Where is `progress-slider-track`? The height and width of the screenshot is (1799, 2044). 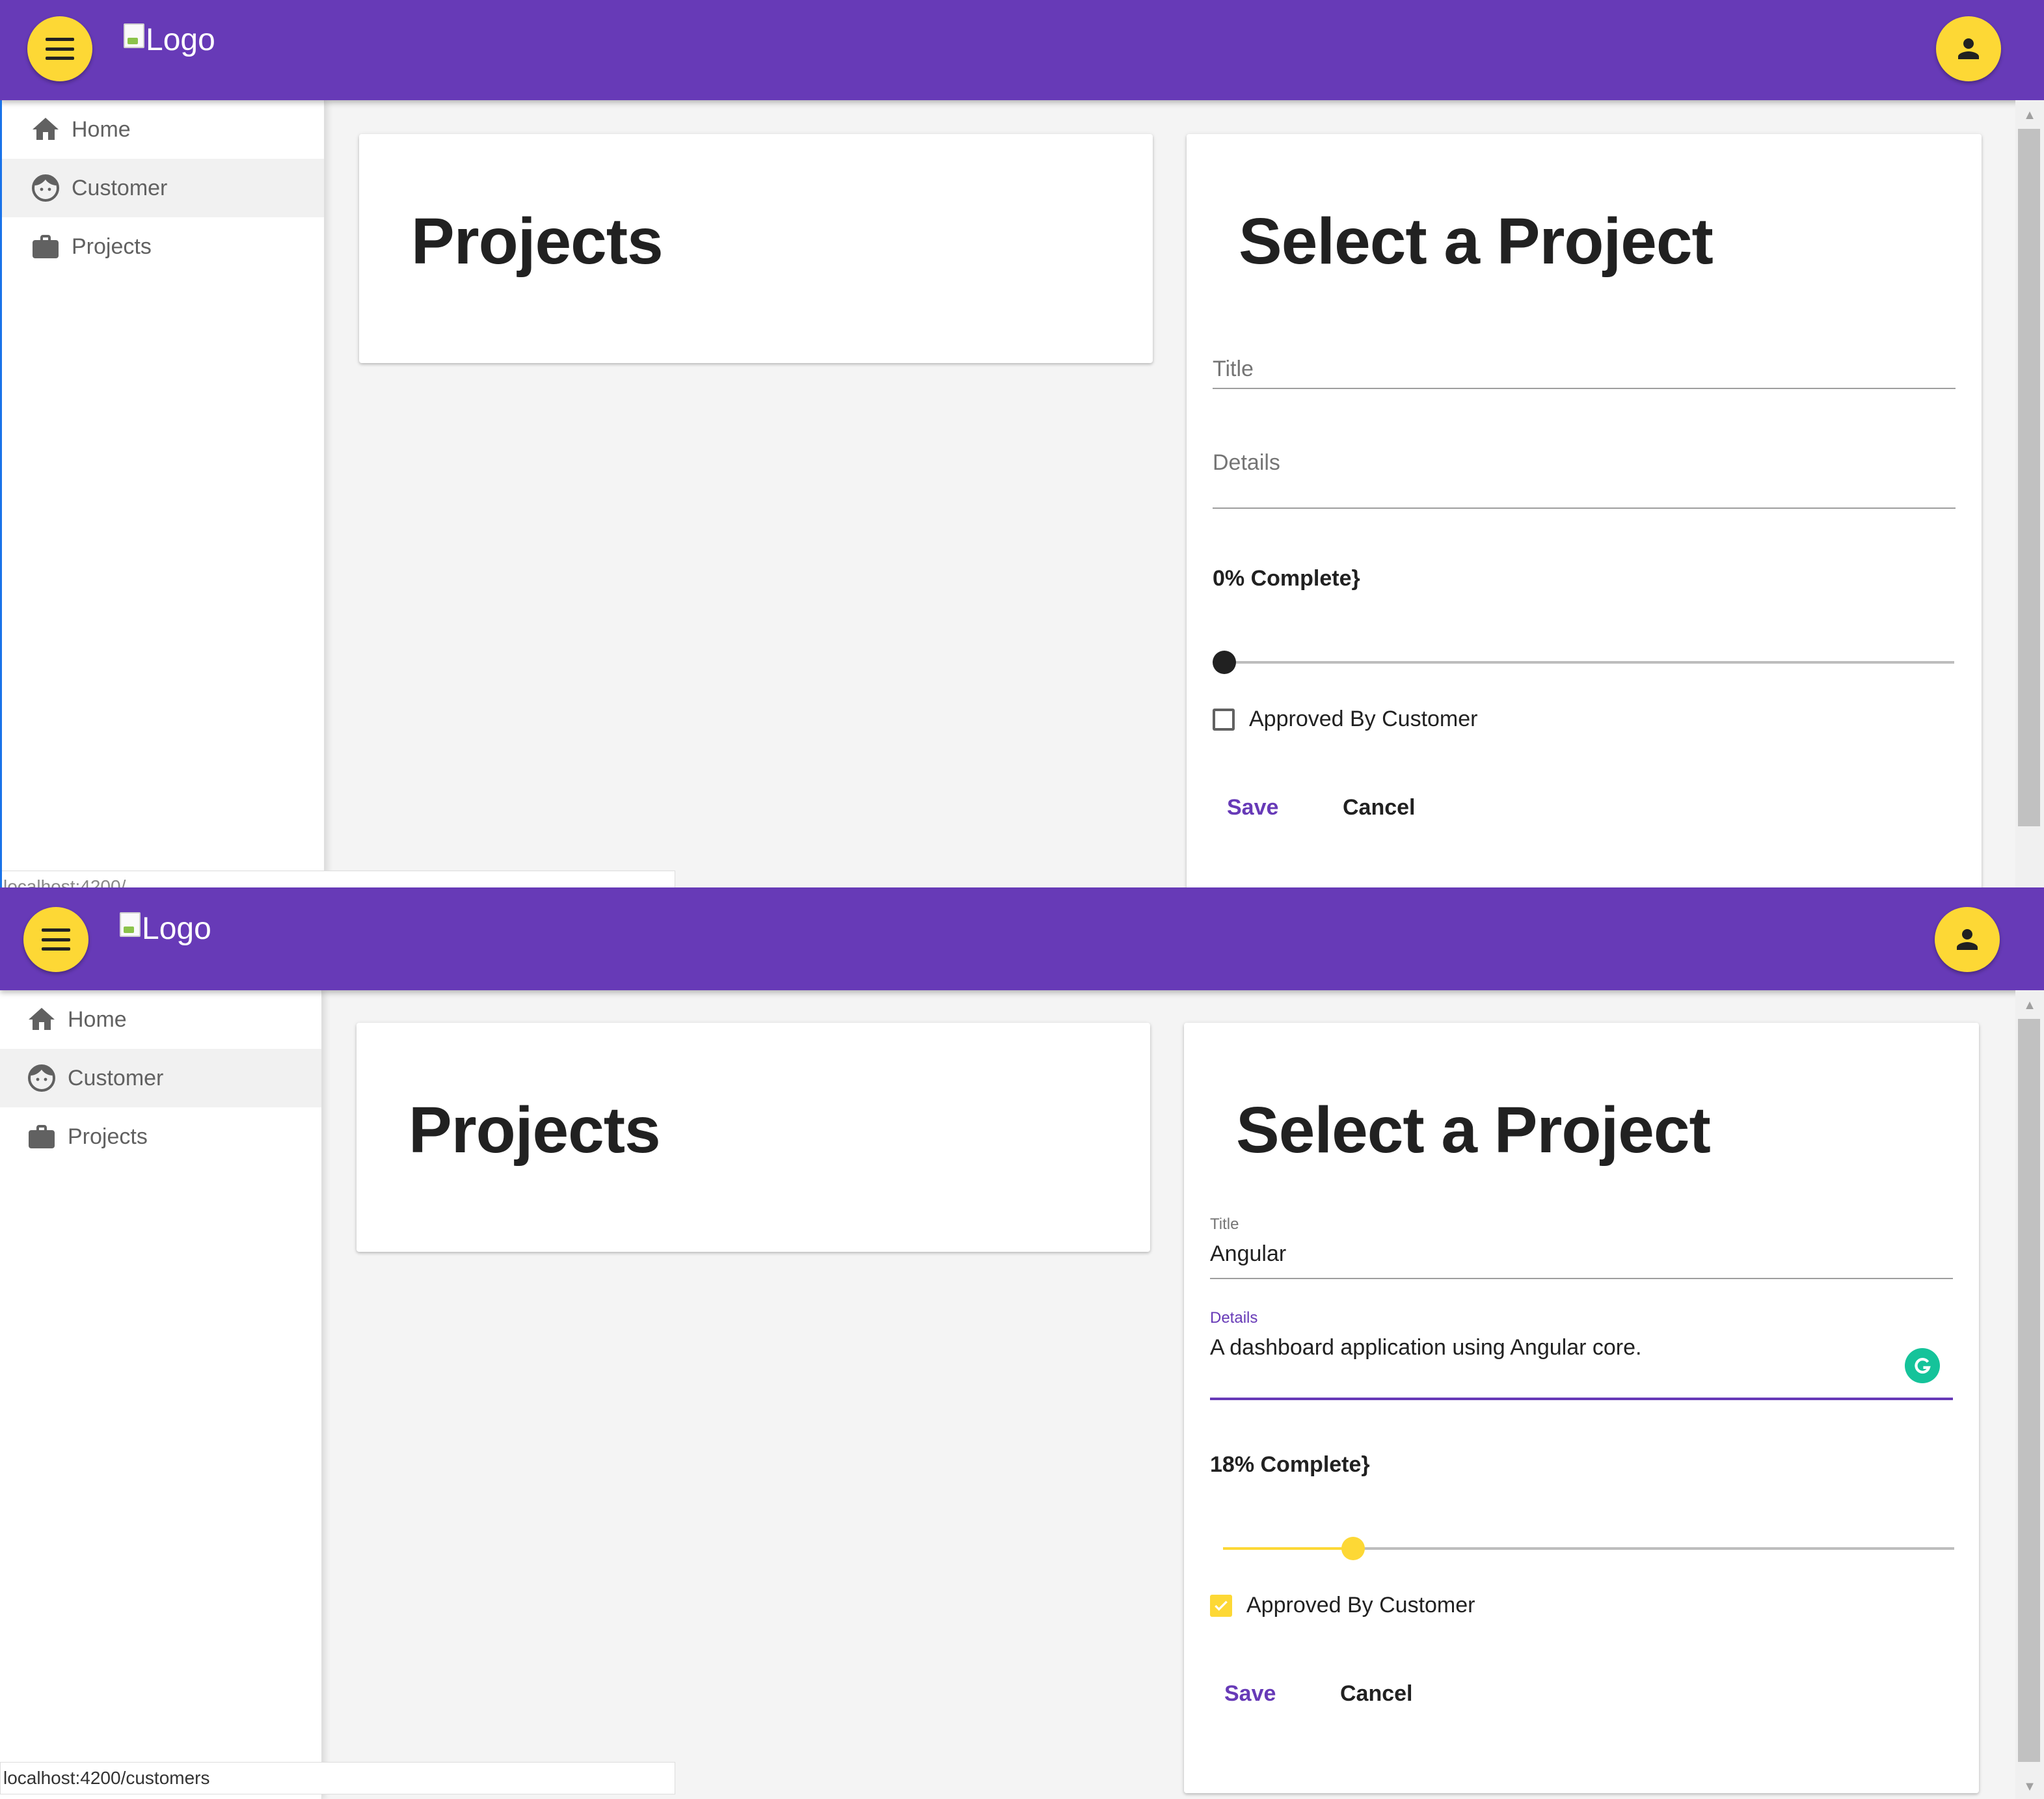
progress-slider-track is located at coordinates (1588, 663).